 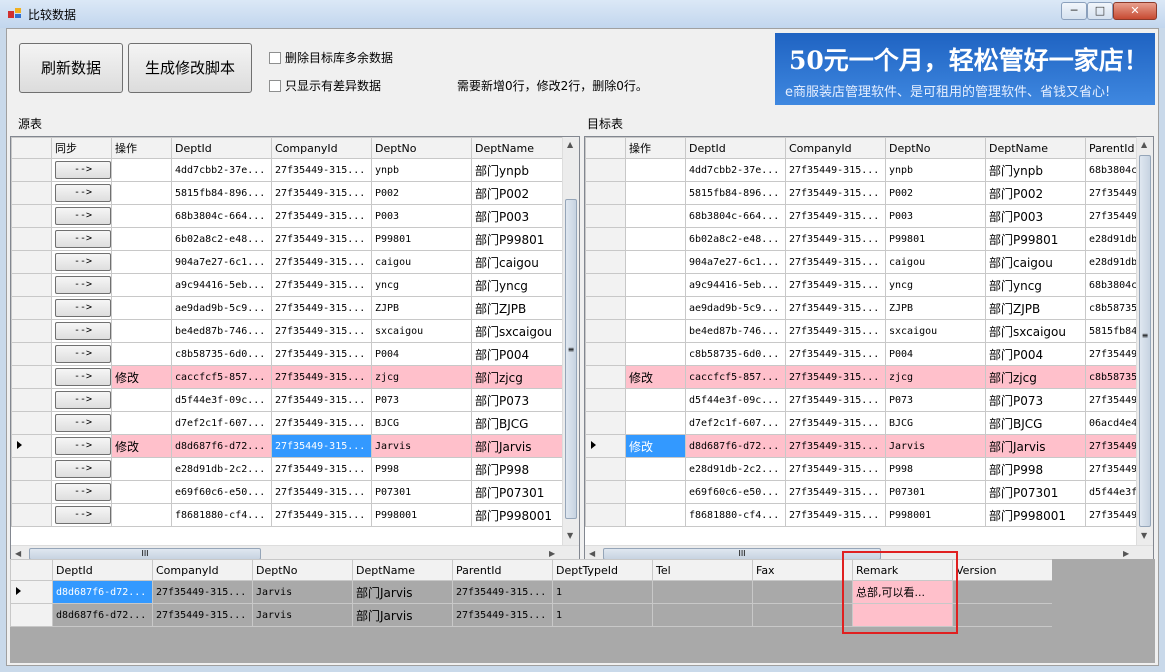 What do you see at coordinates (190, 68) in the screenshot?
I see `generate-script-button: 生成修改脚本` at bounding box center [190, 68].